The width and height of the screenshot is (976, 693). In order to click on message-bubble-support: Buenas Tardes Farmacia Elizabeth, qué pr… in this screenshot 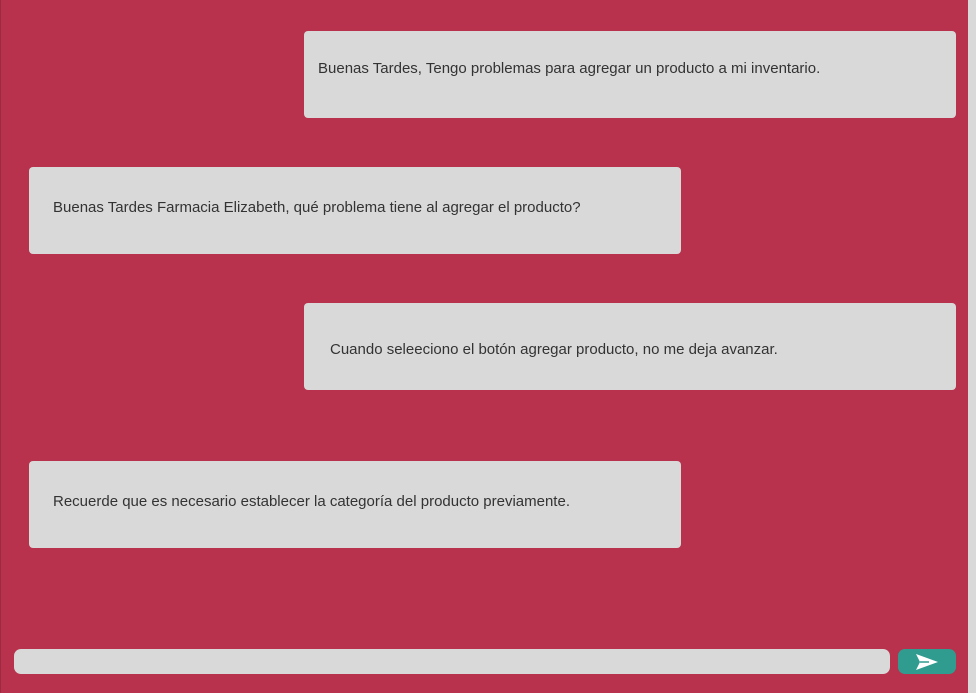, I will do `click(355, 210)`.